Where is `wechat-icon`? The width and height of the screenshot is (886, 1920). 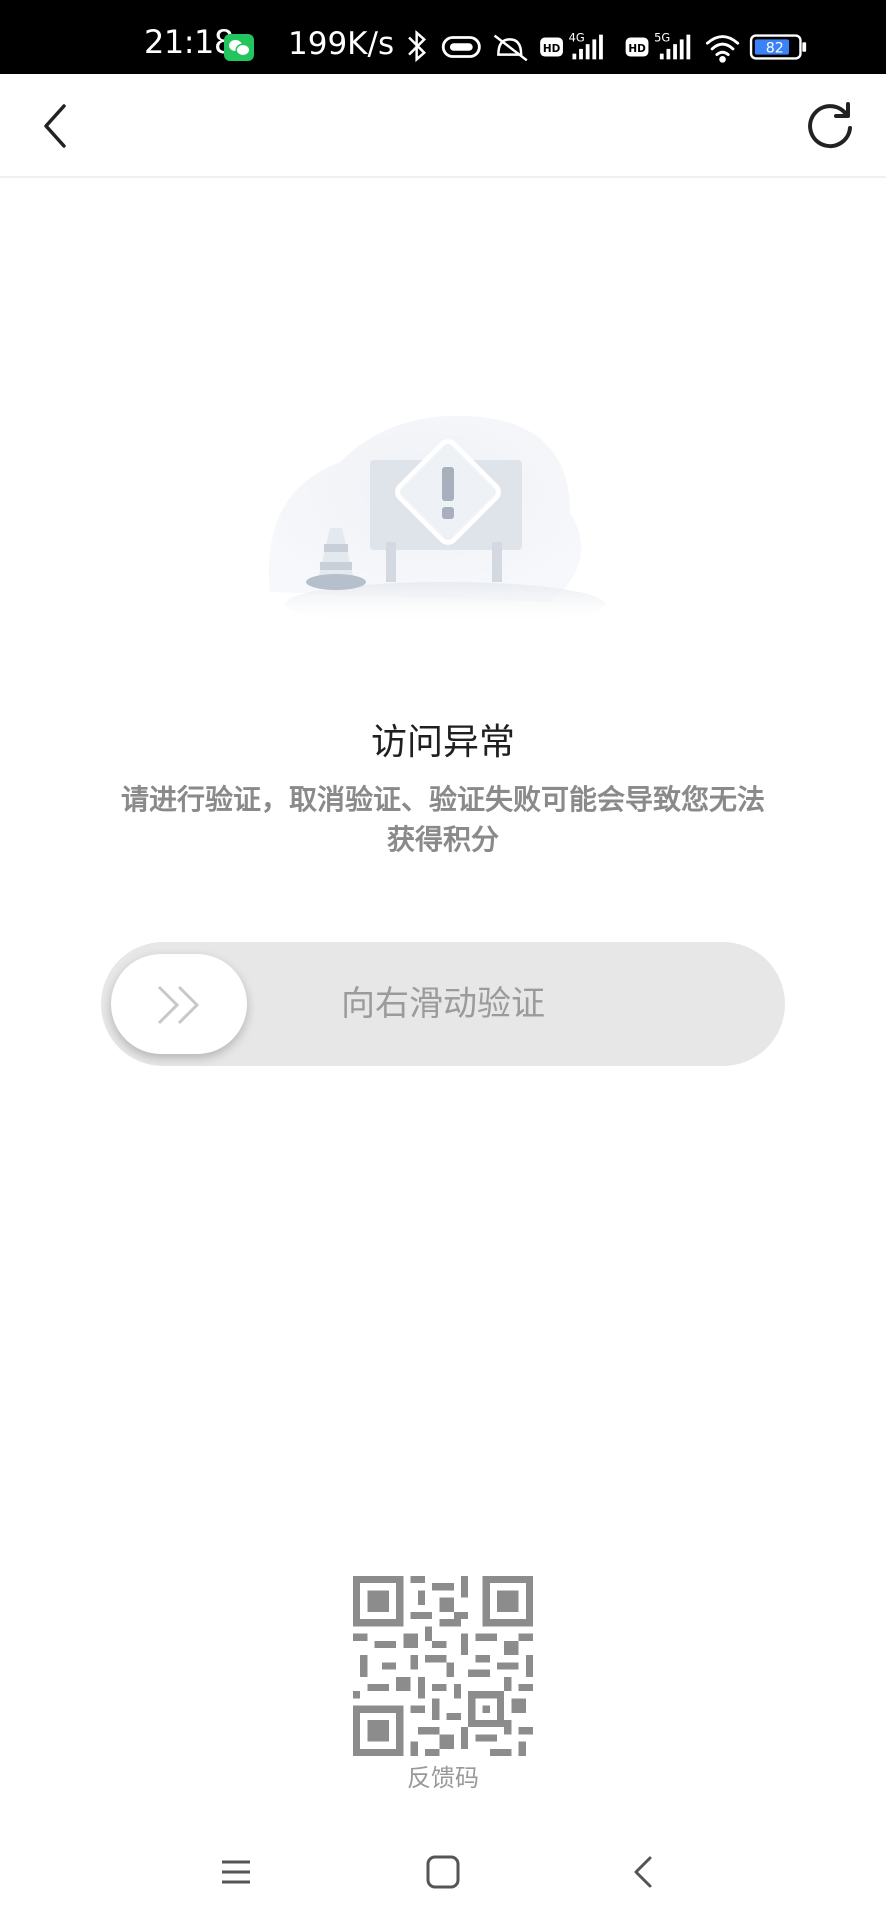
wechat-icon is located at coordinates (239, 47).